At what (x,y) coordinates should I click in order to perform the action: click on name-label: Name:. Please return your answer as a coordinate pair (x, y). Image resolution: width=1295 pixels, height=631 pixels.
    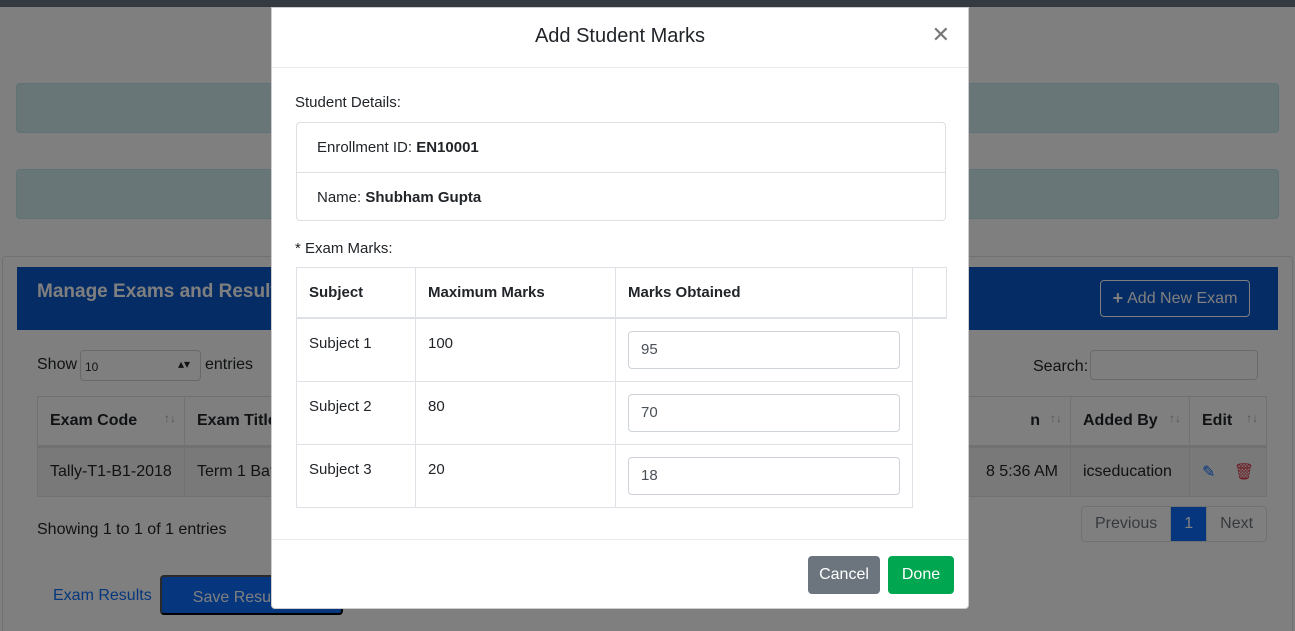
    Looking at the image, I should click on (339, 197).